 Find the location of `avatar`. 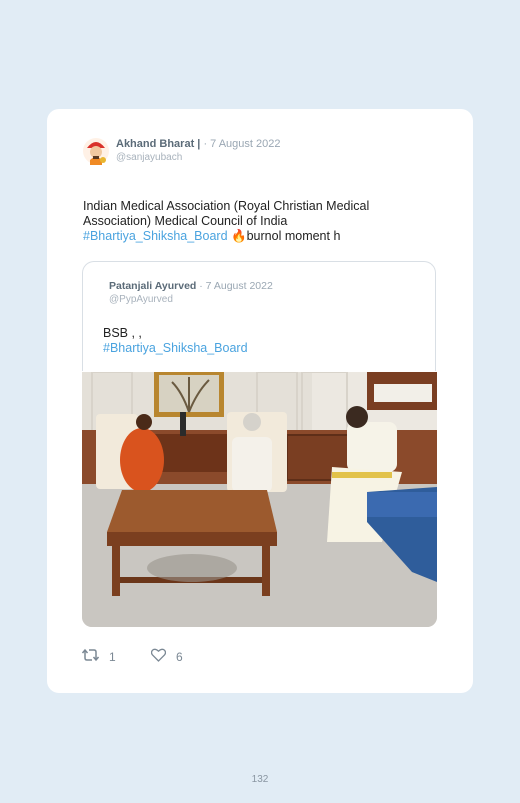

avatar is located at coordinates (96, 151).